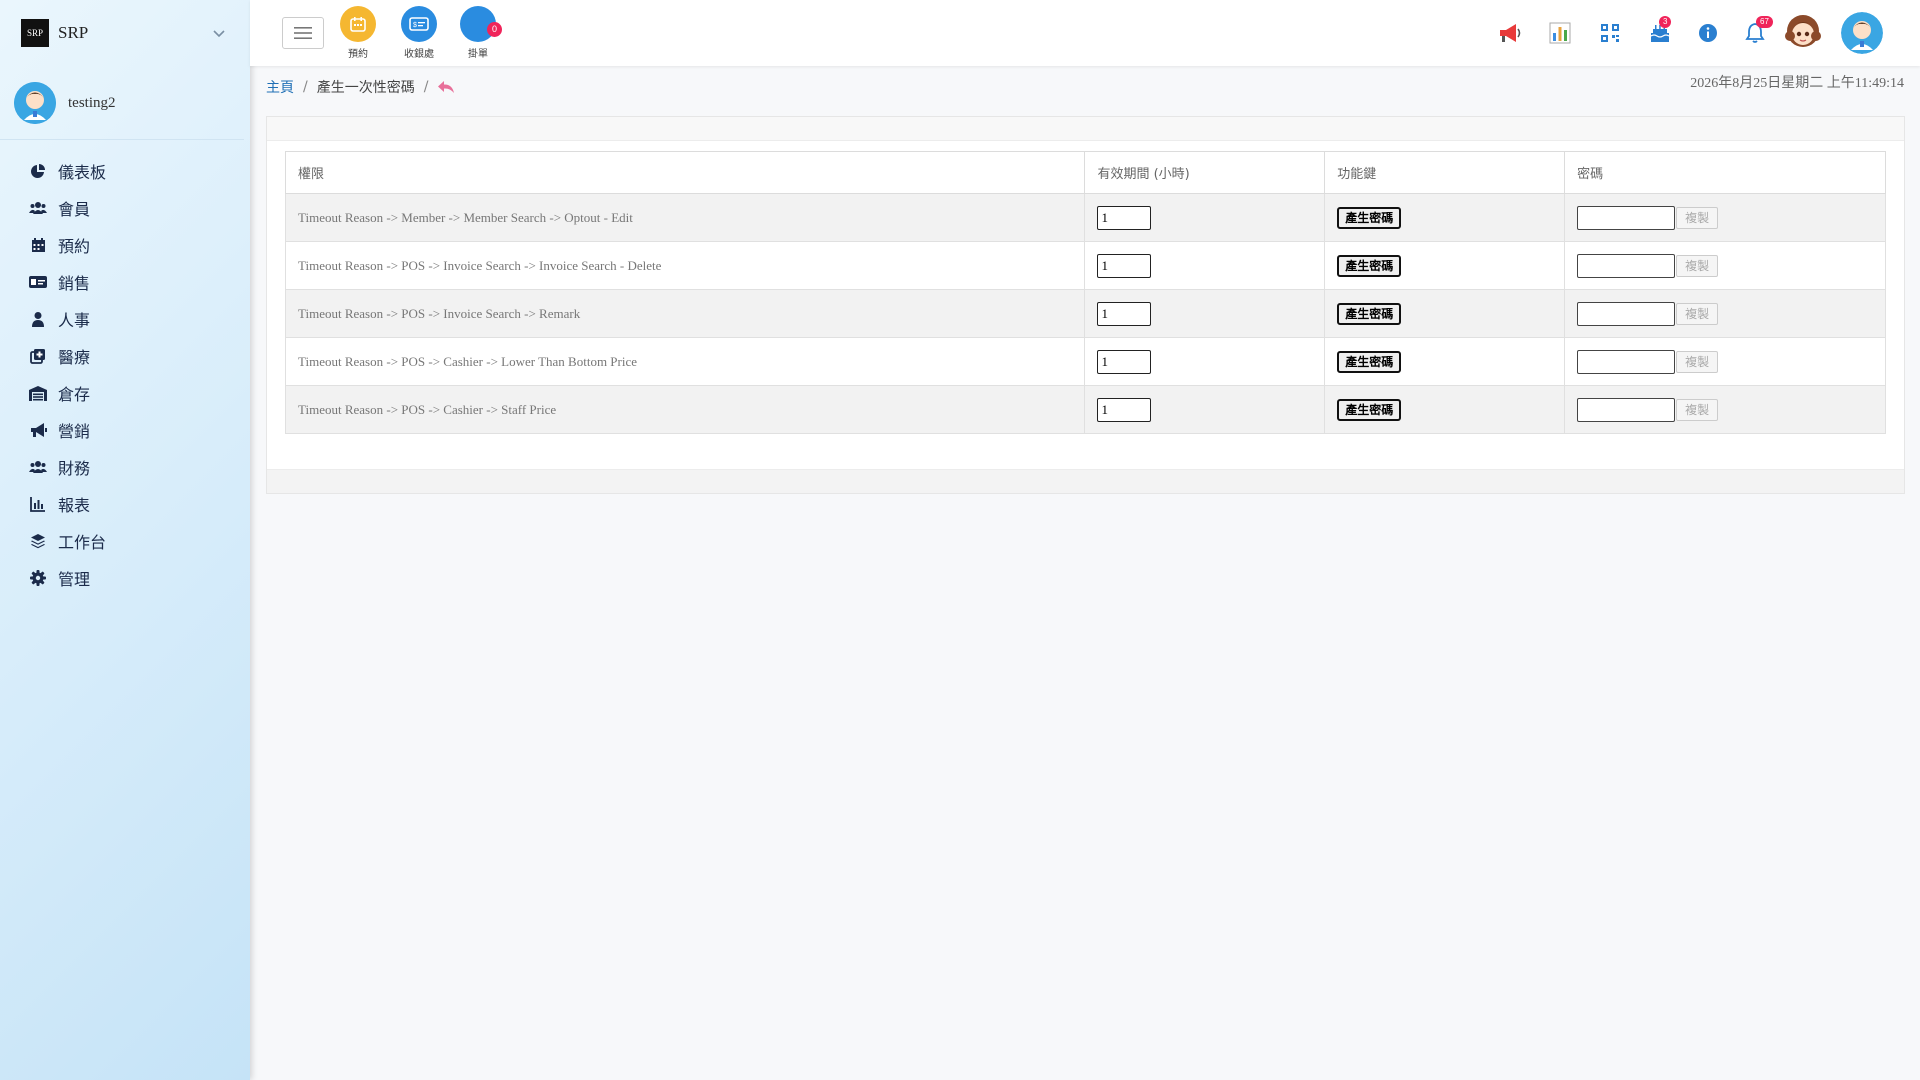 This screenshot has height=1080, width=1920. What do you see at coordinates (74, 579) in the screenshot?
I see `sidebar-item-label: 管理` at bounding box center [74, 579].